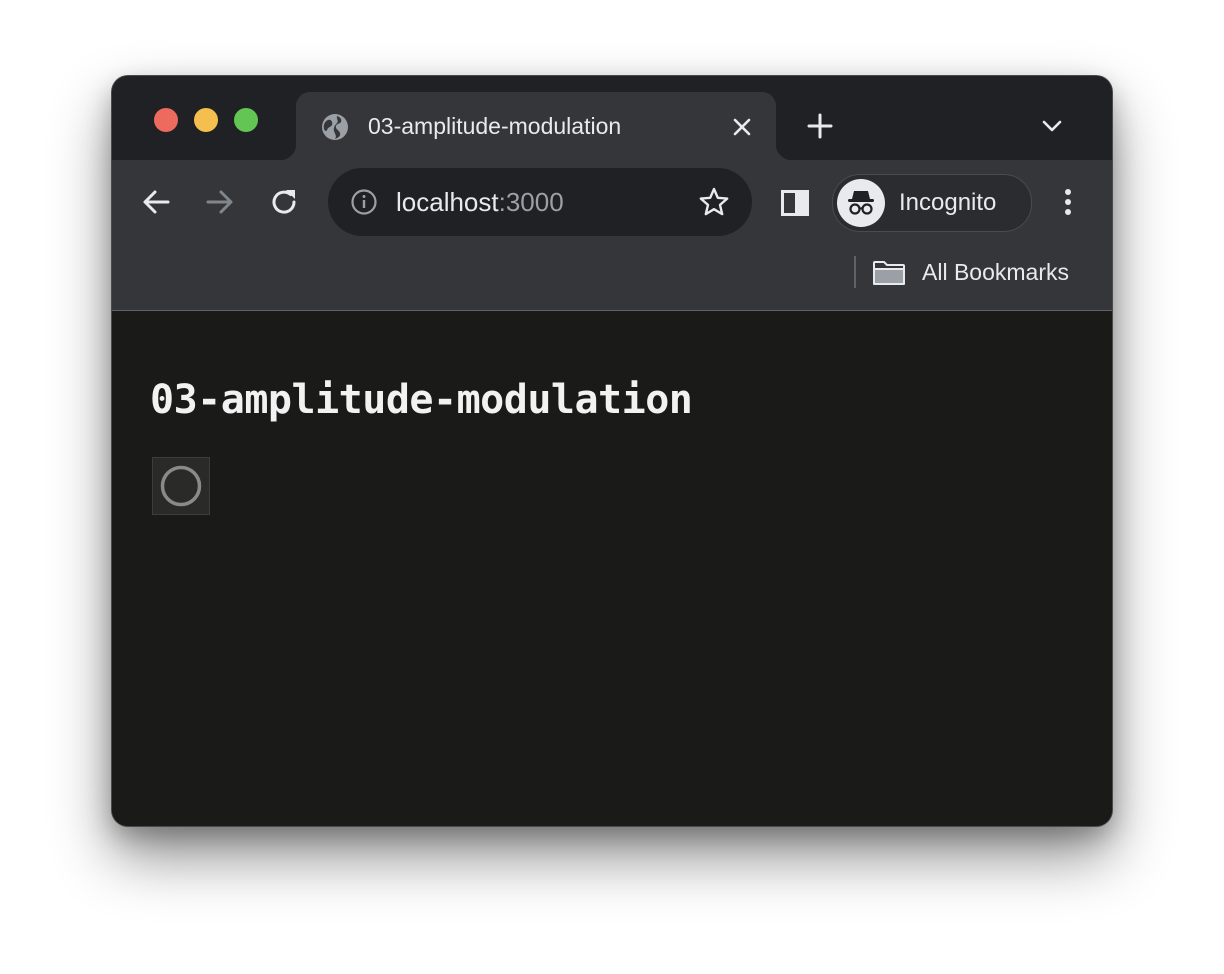 Image resolution: width=1224 pixels, height=974 pixels. I want to click on close-tab-icon, so click(742, 127).